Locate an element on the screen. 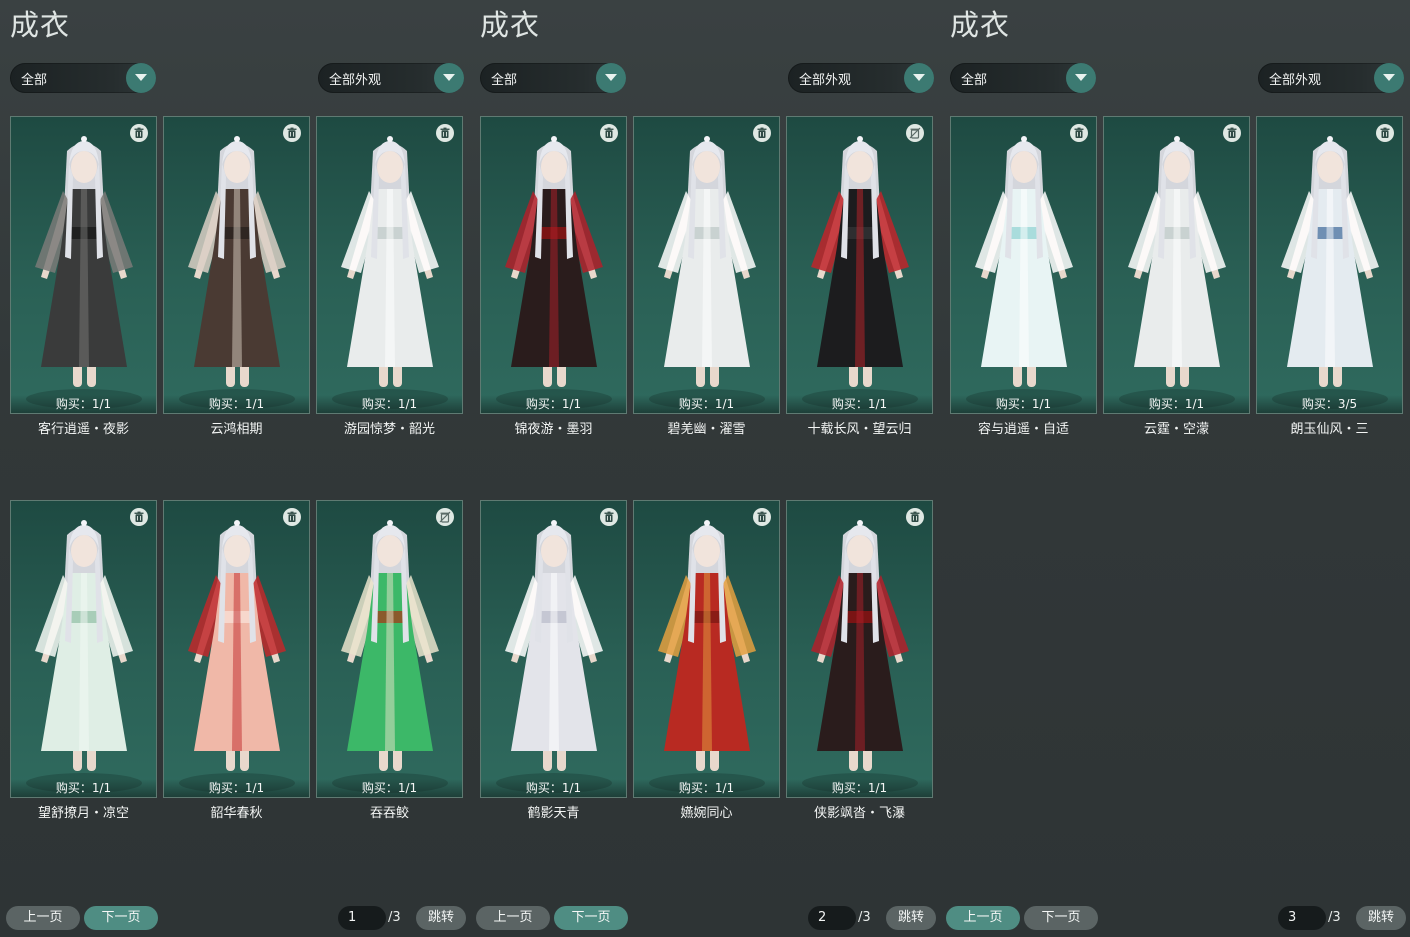 This screenshot has height=937, width=1410. outfit-name: 云霆・空濛 is located at coordinates (1176, 429).